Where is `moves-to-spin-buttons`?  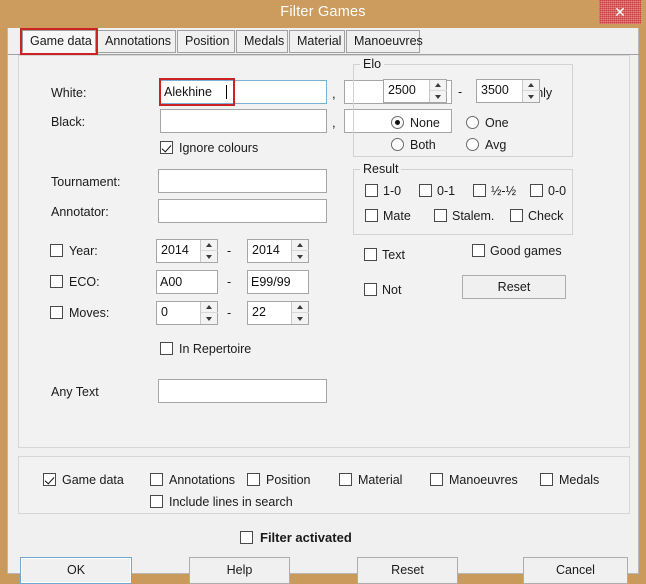 moves-to-spin-buttons is located at coordinates (300, 313).